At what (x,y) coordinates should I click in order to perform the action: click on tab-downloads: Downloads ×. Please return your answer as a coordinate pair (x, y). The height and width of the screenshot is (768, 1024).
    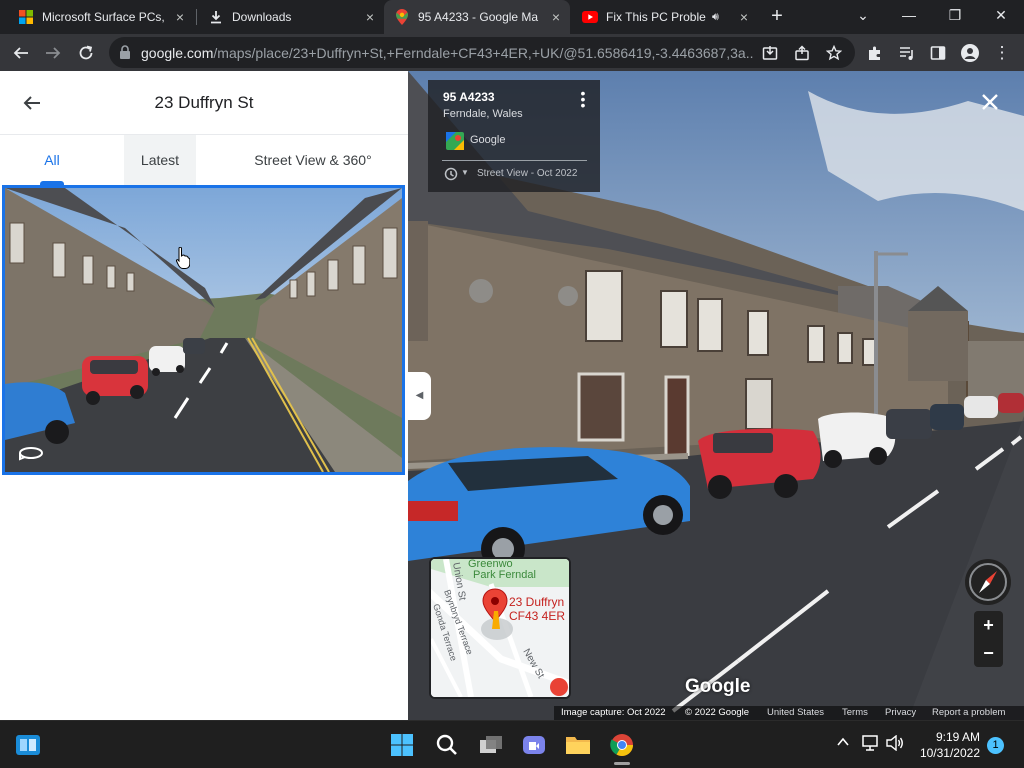
    Looking at the image, I should click on (291, 17).